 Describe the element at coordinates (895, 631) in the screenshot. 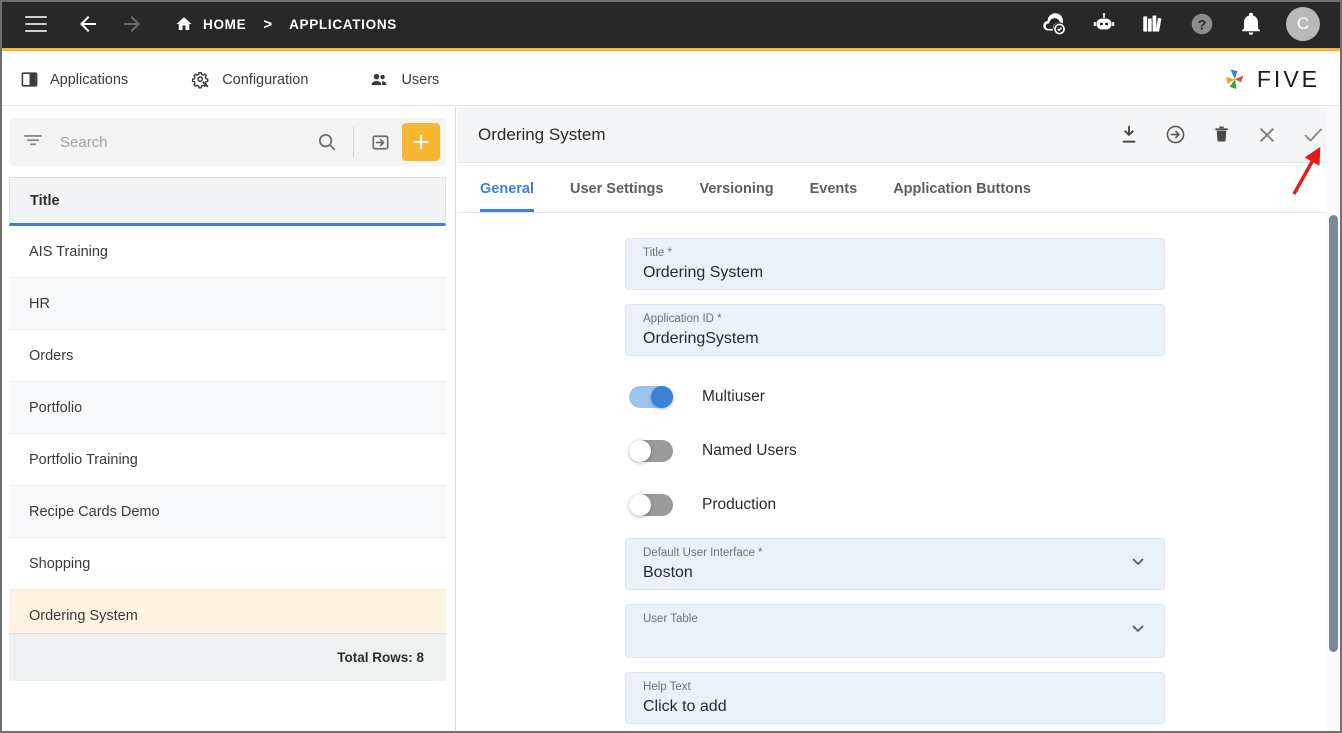

I see `user-table-field: User Table` at that location.